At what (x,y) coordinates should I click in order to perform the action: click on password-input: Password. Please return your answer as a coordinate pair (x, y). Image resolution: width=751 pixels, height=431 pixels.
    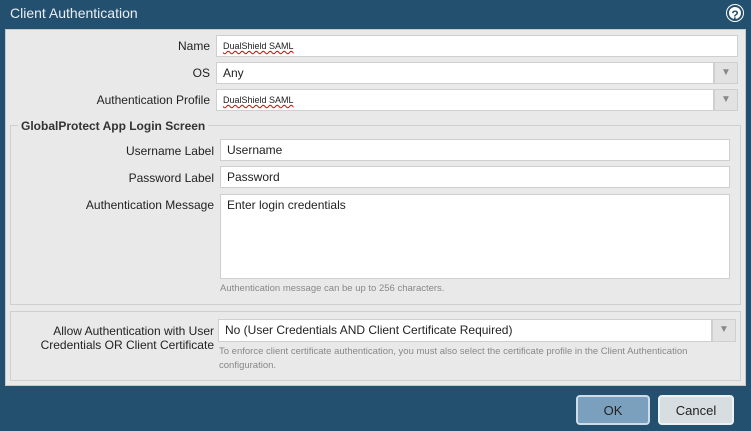
    Looking at the image, I should click on (475, 177).